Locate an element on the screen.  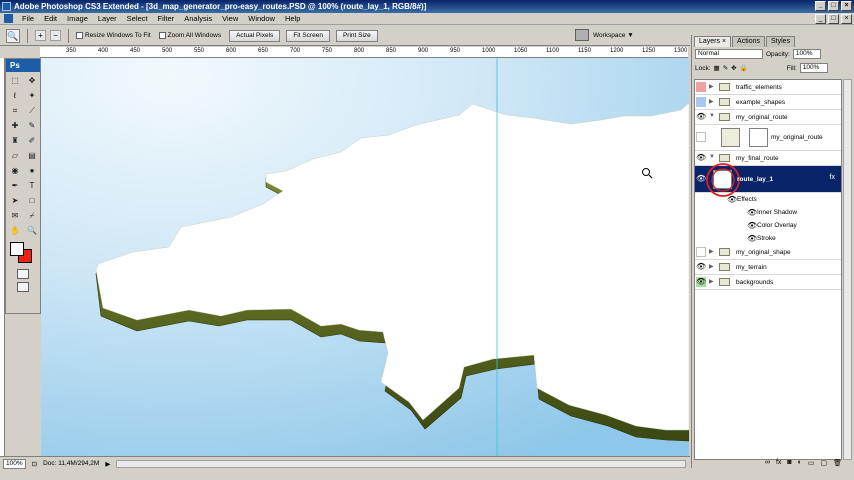
layer-row-selected: 👁 route_lay_1 fx is located at coordinates (768, 180).